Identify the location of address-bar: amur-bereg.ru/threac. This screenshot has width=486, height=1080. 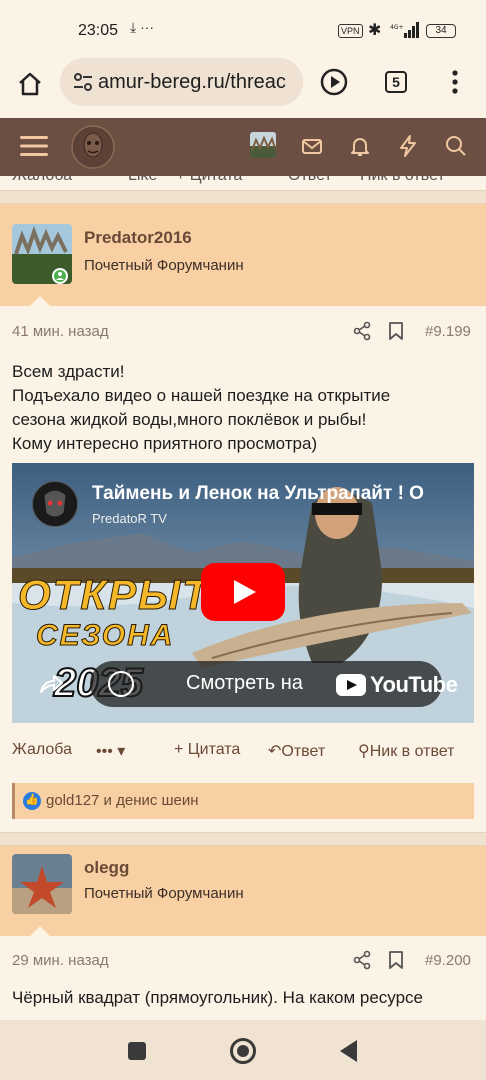
(181, 82).